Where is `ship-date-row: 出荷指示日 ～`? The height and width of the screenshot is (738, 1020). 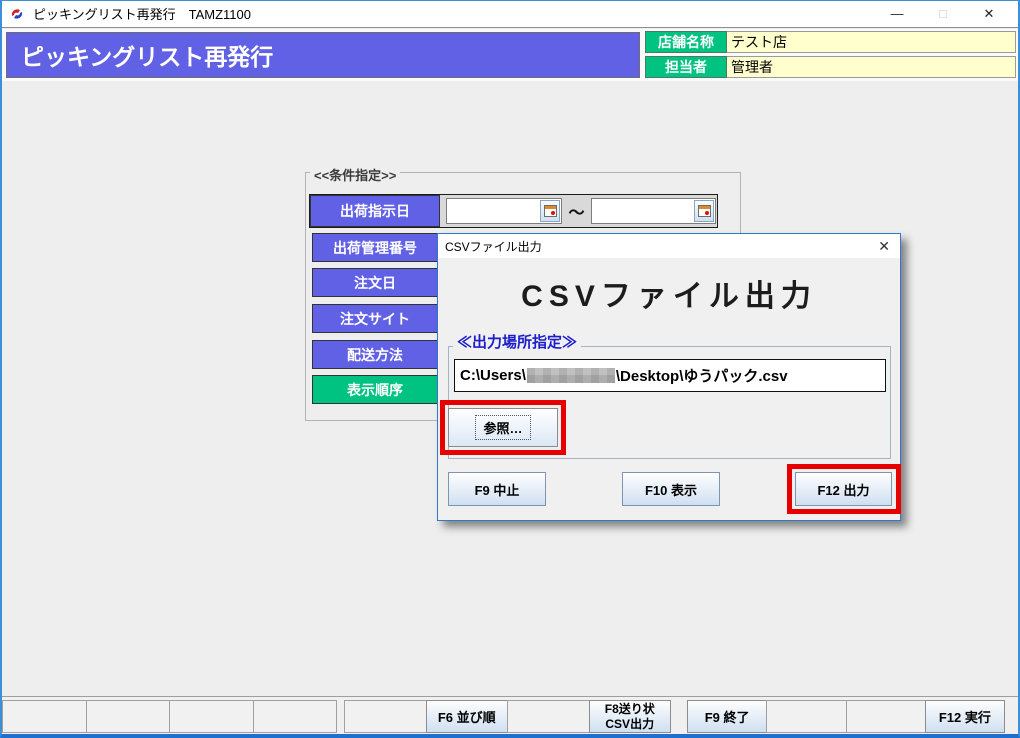 ship-date-row: 出荷指示日 ～ is located at coordinates (513, 211).